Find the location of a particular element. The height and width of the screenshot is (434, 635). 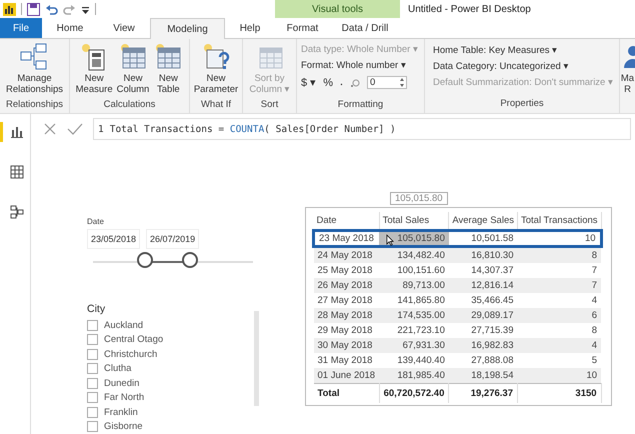

redo-icon is located at coordinates (69, 9).